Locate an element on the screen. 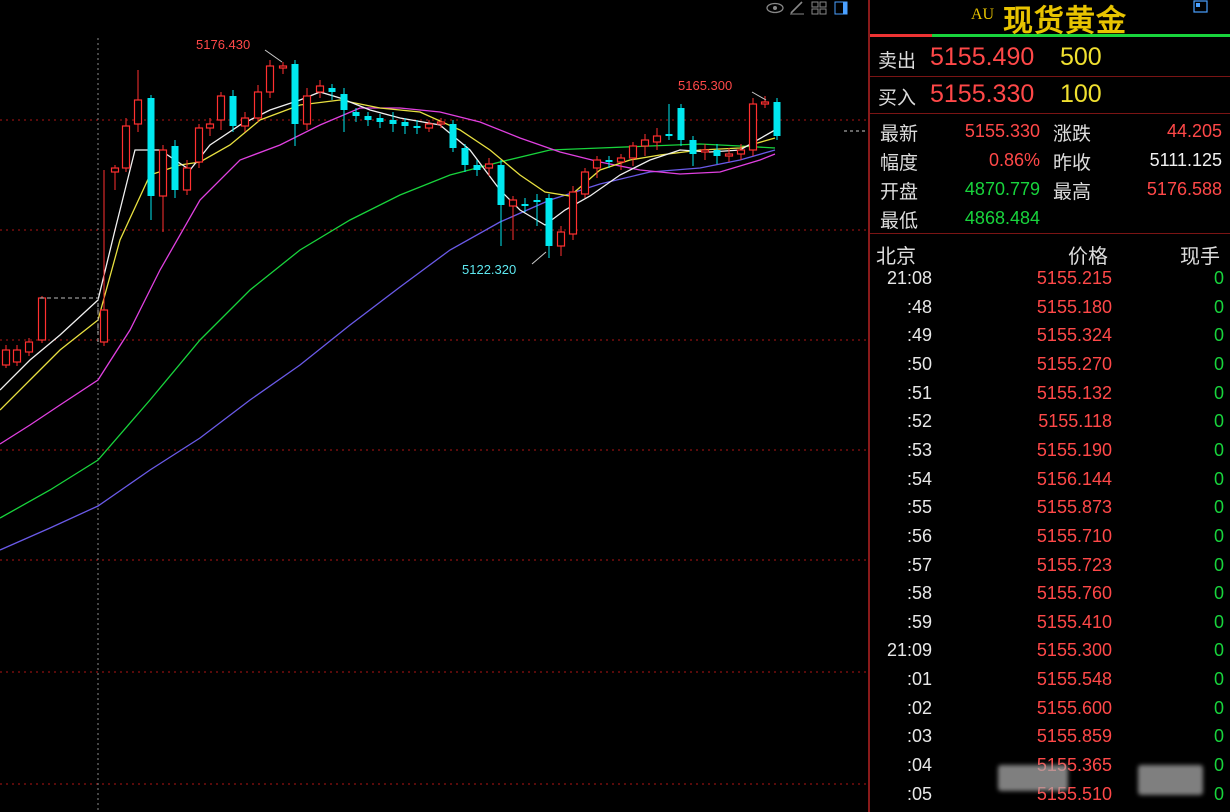 This screenshot has height=812, width=1230. tick-price: 5155.548 is located at coordinates (1074, 679).